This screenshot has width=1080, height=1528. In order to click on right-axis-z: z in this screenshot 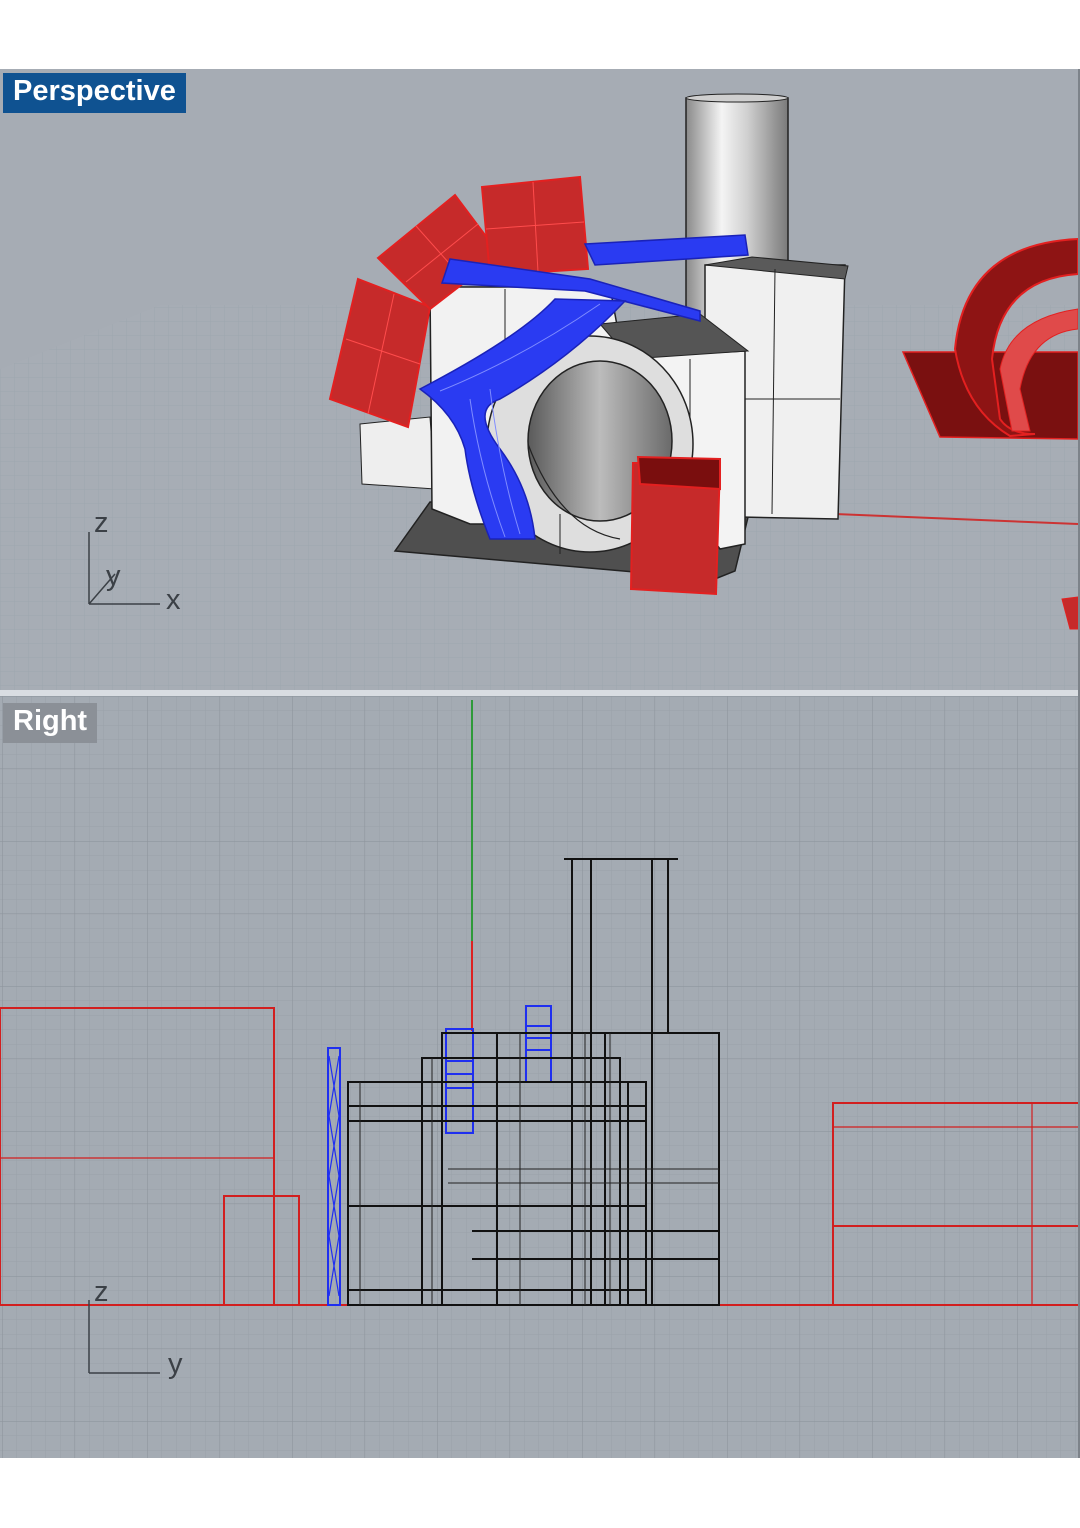, I will do `click(101, 1292)`.